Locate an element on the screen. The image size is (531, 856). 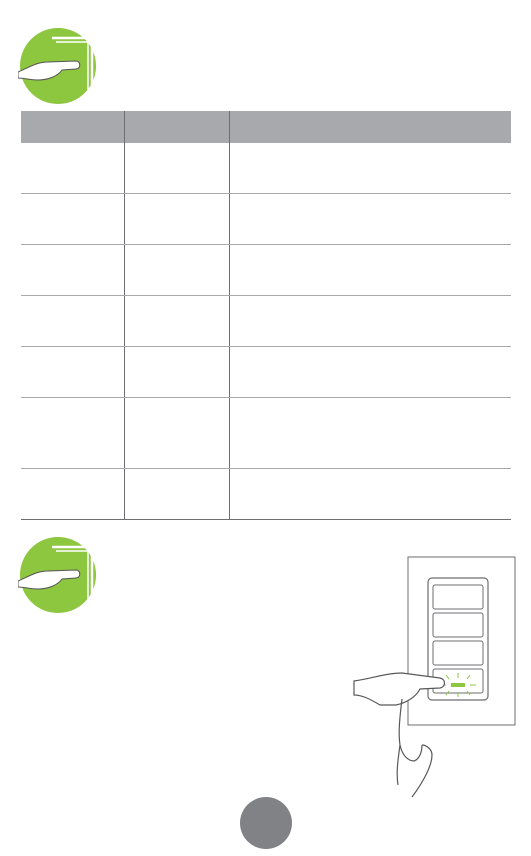
keypad-illustration is located at coordinates (430, 680).